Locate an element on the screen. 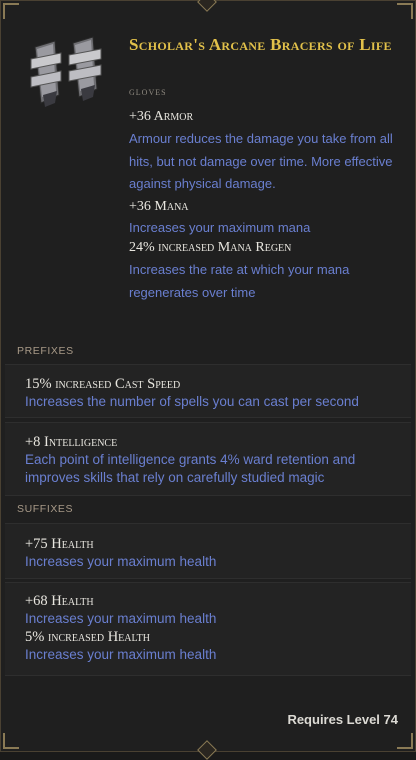 The image size is (416, 760). top-ornament is located at coordinates (207, 6).